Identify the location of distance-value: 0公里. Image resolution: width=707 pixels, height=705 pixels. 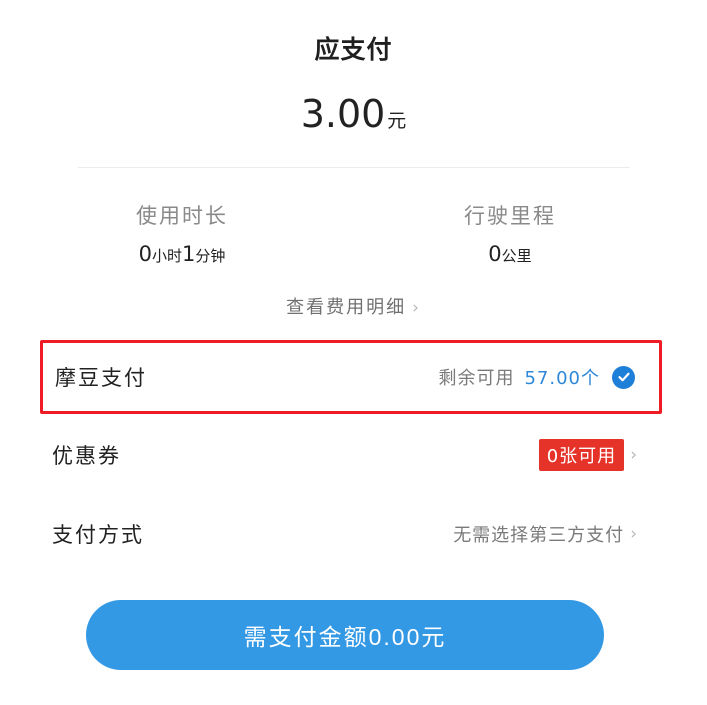
(510, 254).